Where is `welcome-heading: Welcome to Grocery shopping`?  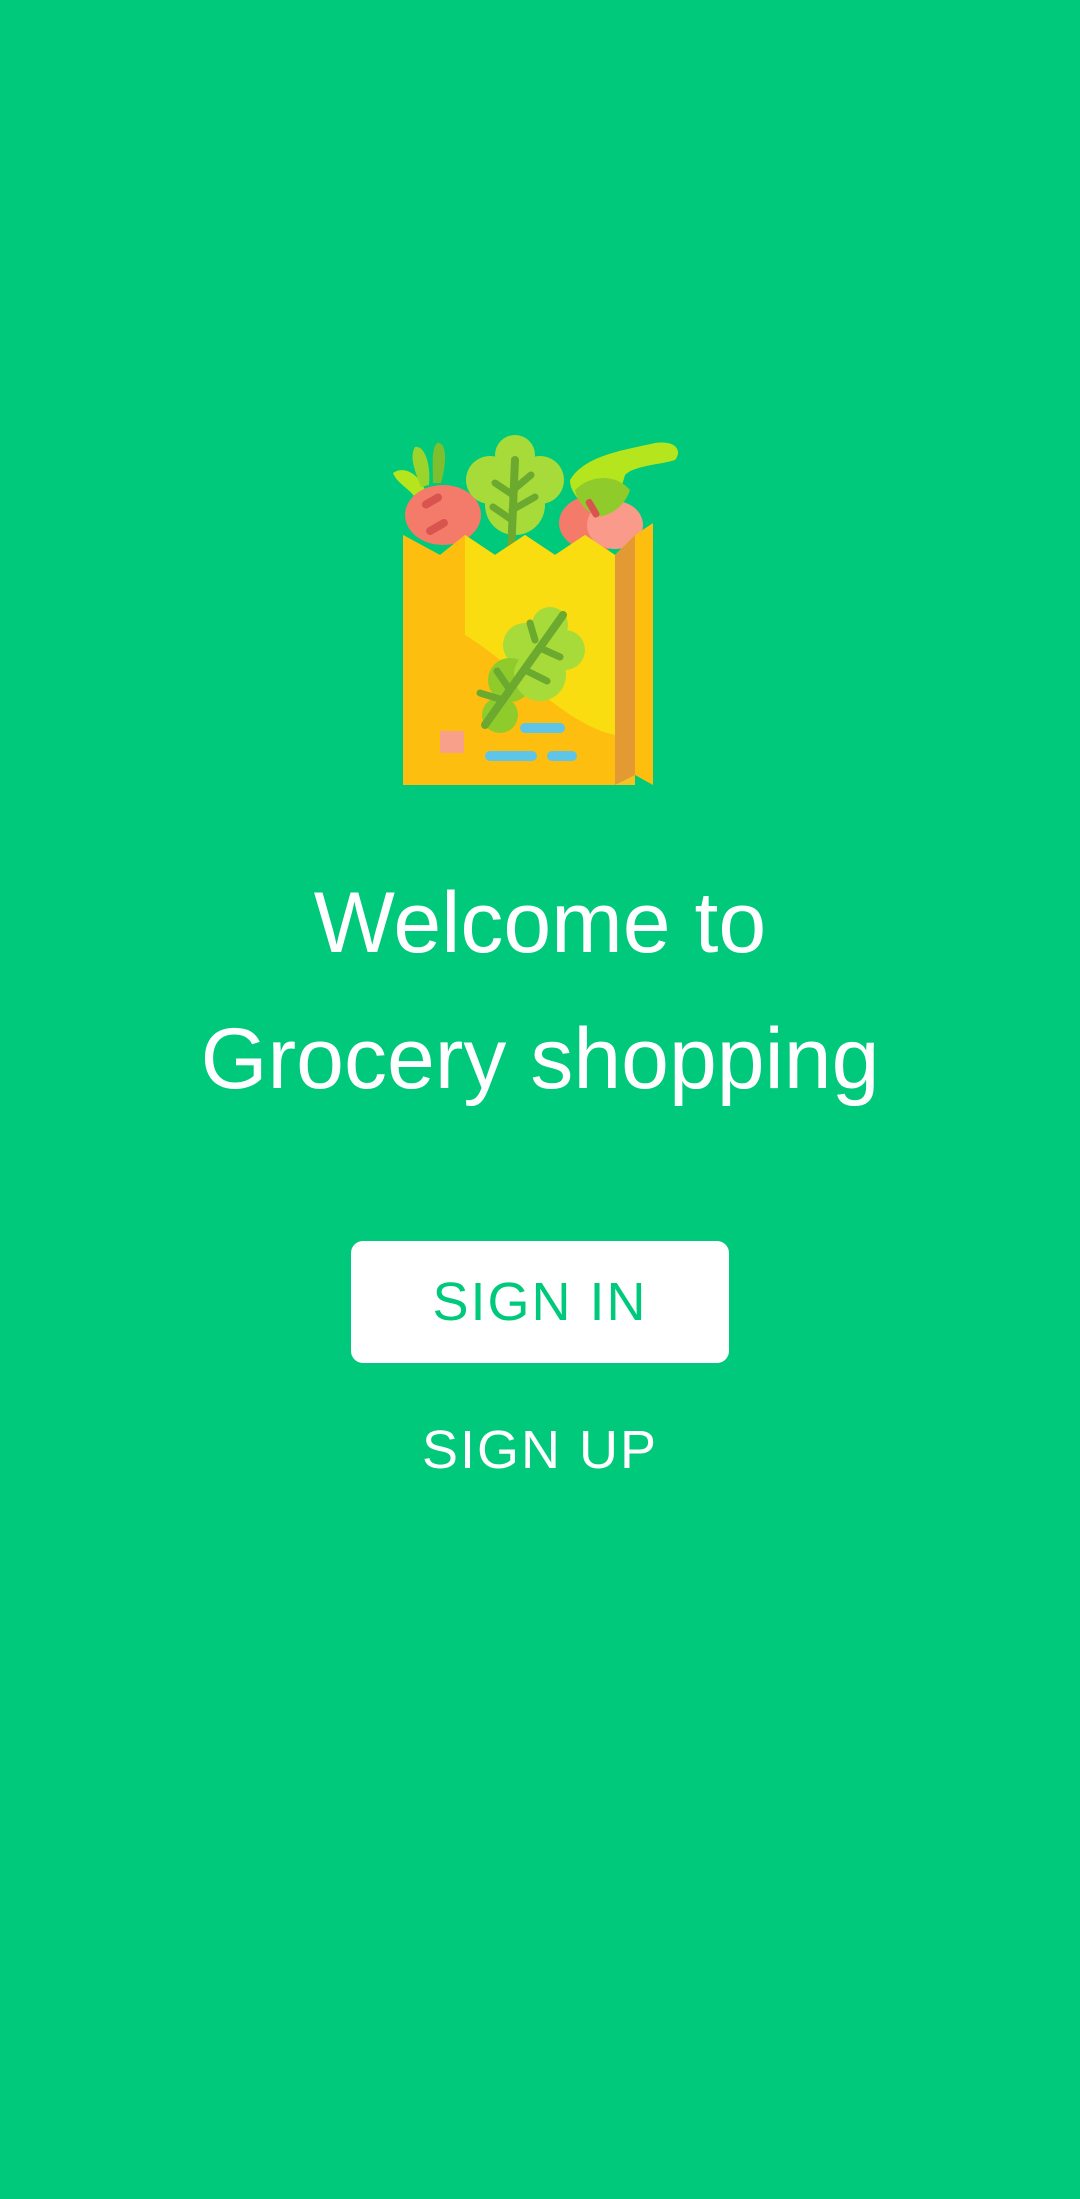 welcome-heading: Welcome to Grocery shopping is located at coordinates (540, 991).